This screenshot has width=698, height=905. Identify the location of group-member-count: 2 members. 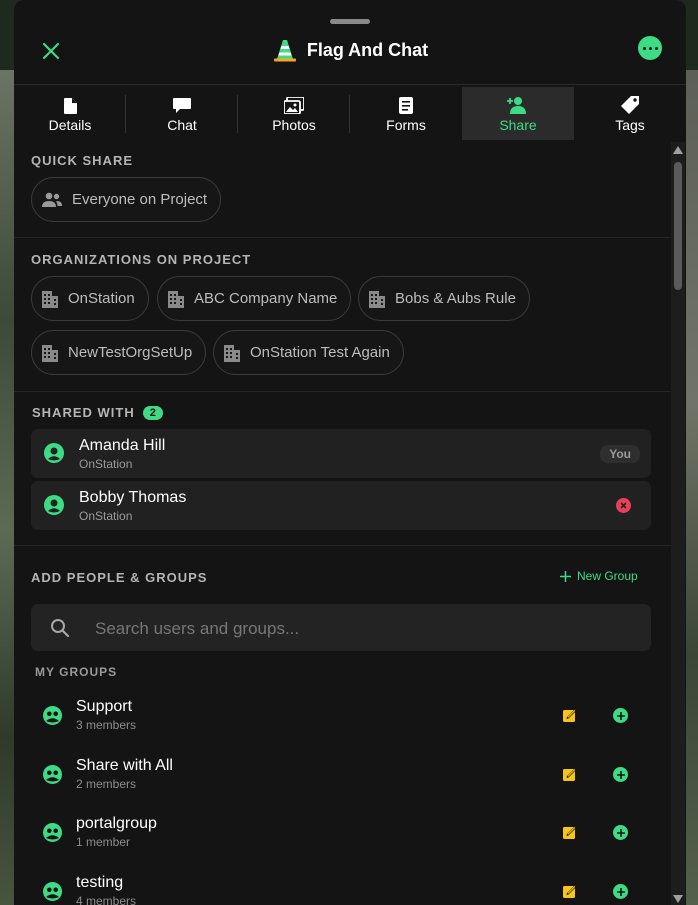
(106, 784).